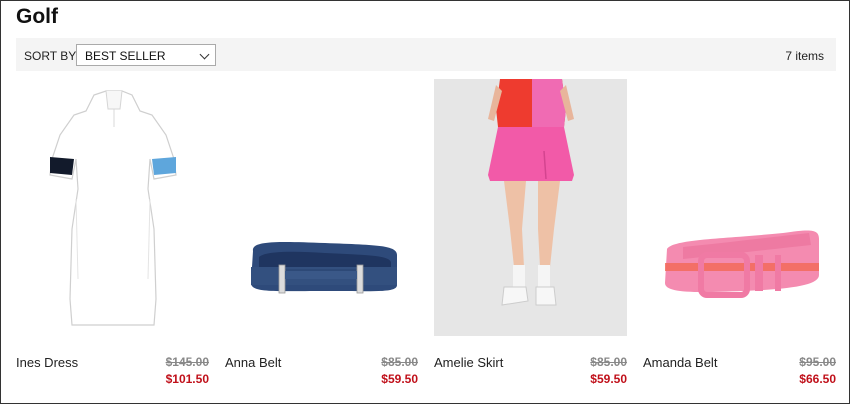 The image size is (850, 404). What do you see at coordinates (468, 362) in the screenshot?
I see `product-name: Amelie Skirt` at bounding box center [468, 362].